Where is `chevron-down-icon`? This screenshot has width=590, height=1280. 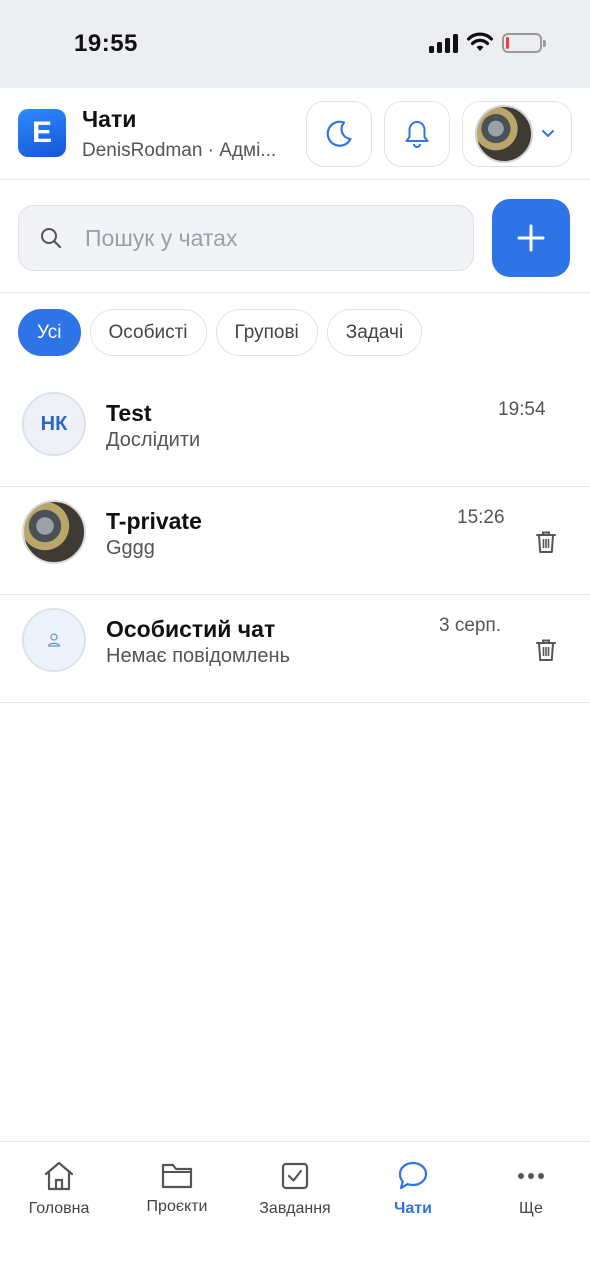 chevron-down-icon is located at coordinates (548, 134).